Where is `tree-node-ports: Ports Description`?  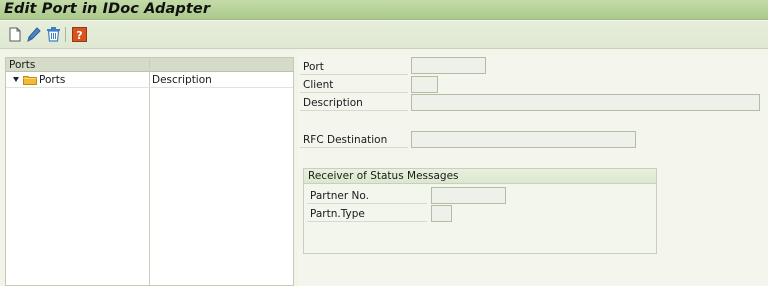
tree-node-ports: Ports Description is located at coordinates (149, 80).